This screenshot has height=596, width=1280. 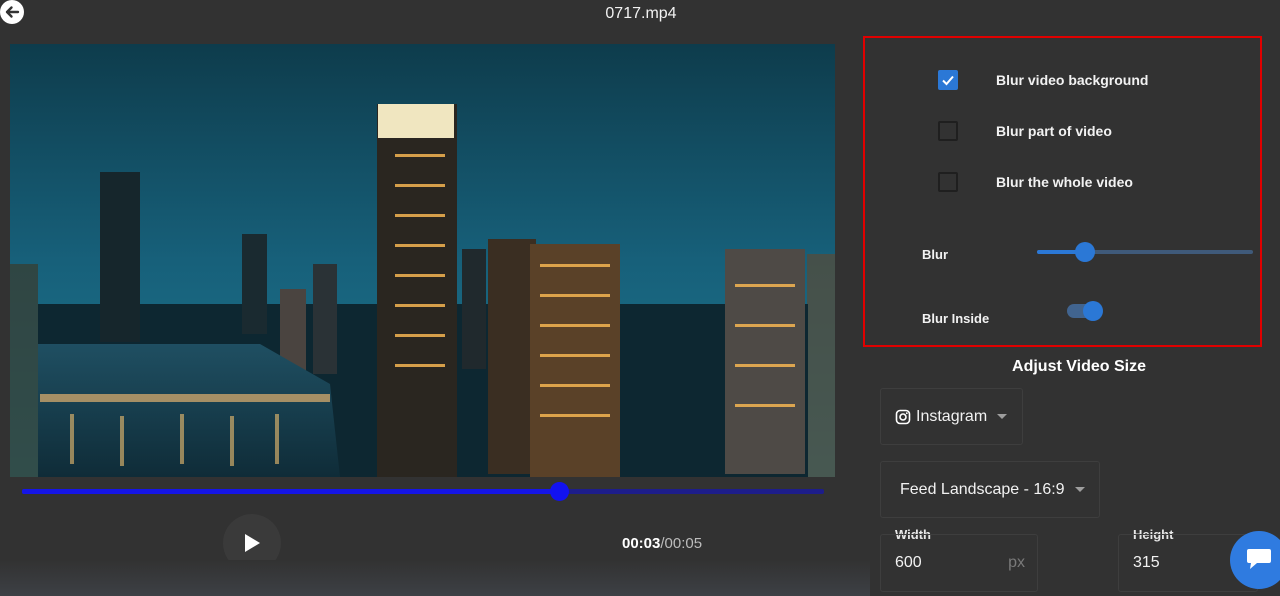 What do you see at coordinates (560, 491) in the screenshot?
I see `progress-handle` at bounding box center [560, 491].